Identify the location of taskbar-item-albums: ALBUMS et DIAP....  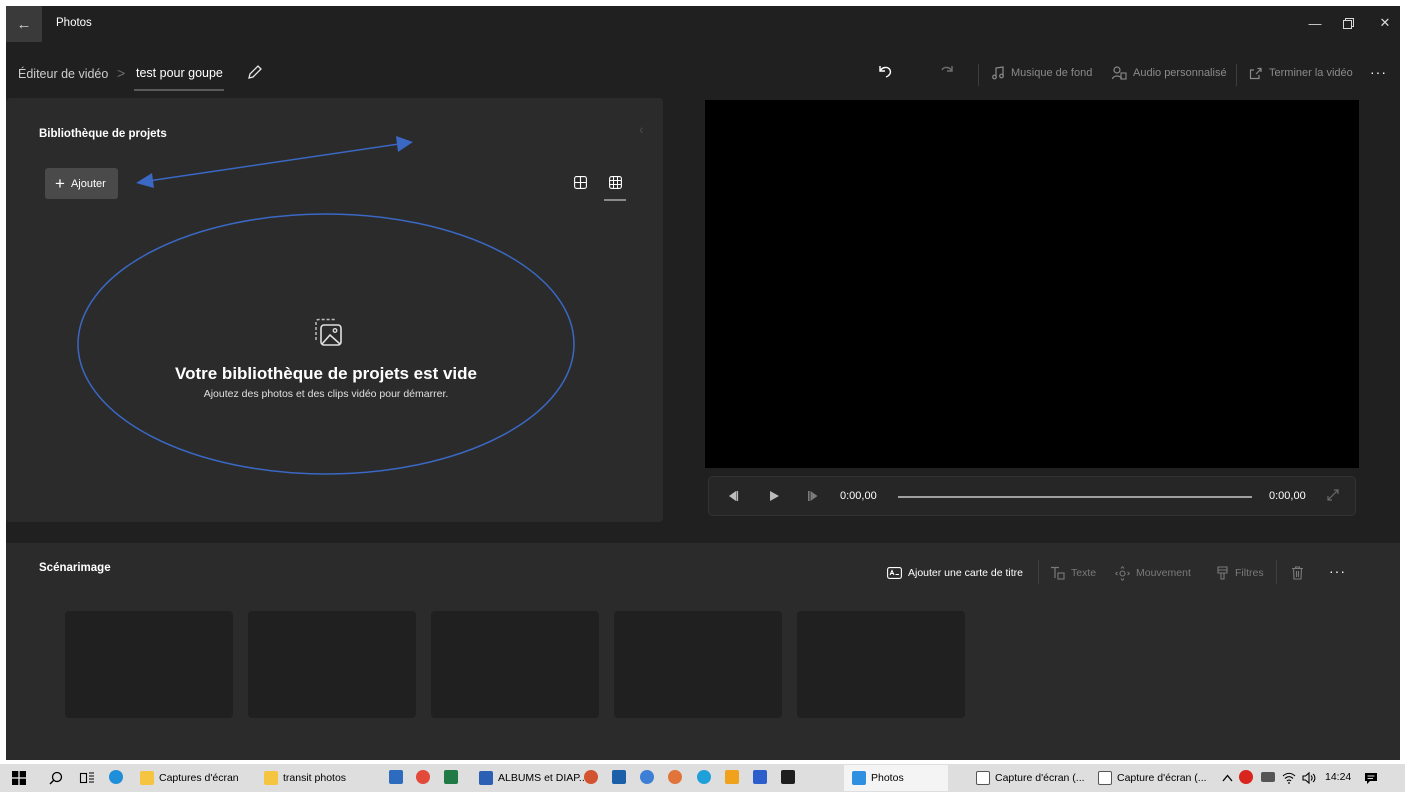
(533, 778).